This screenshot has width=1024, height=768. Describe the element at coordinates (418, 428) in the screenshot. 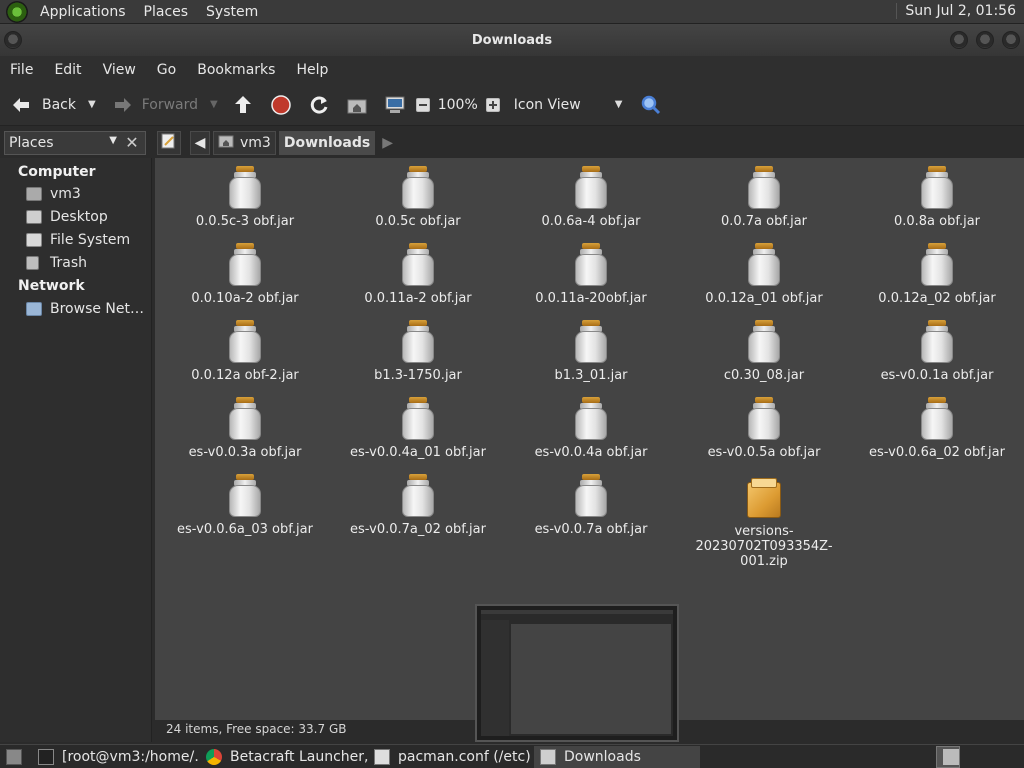

I see `file-item: es-v0.0.4a_01 obf.jar` at that location.